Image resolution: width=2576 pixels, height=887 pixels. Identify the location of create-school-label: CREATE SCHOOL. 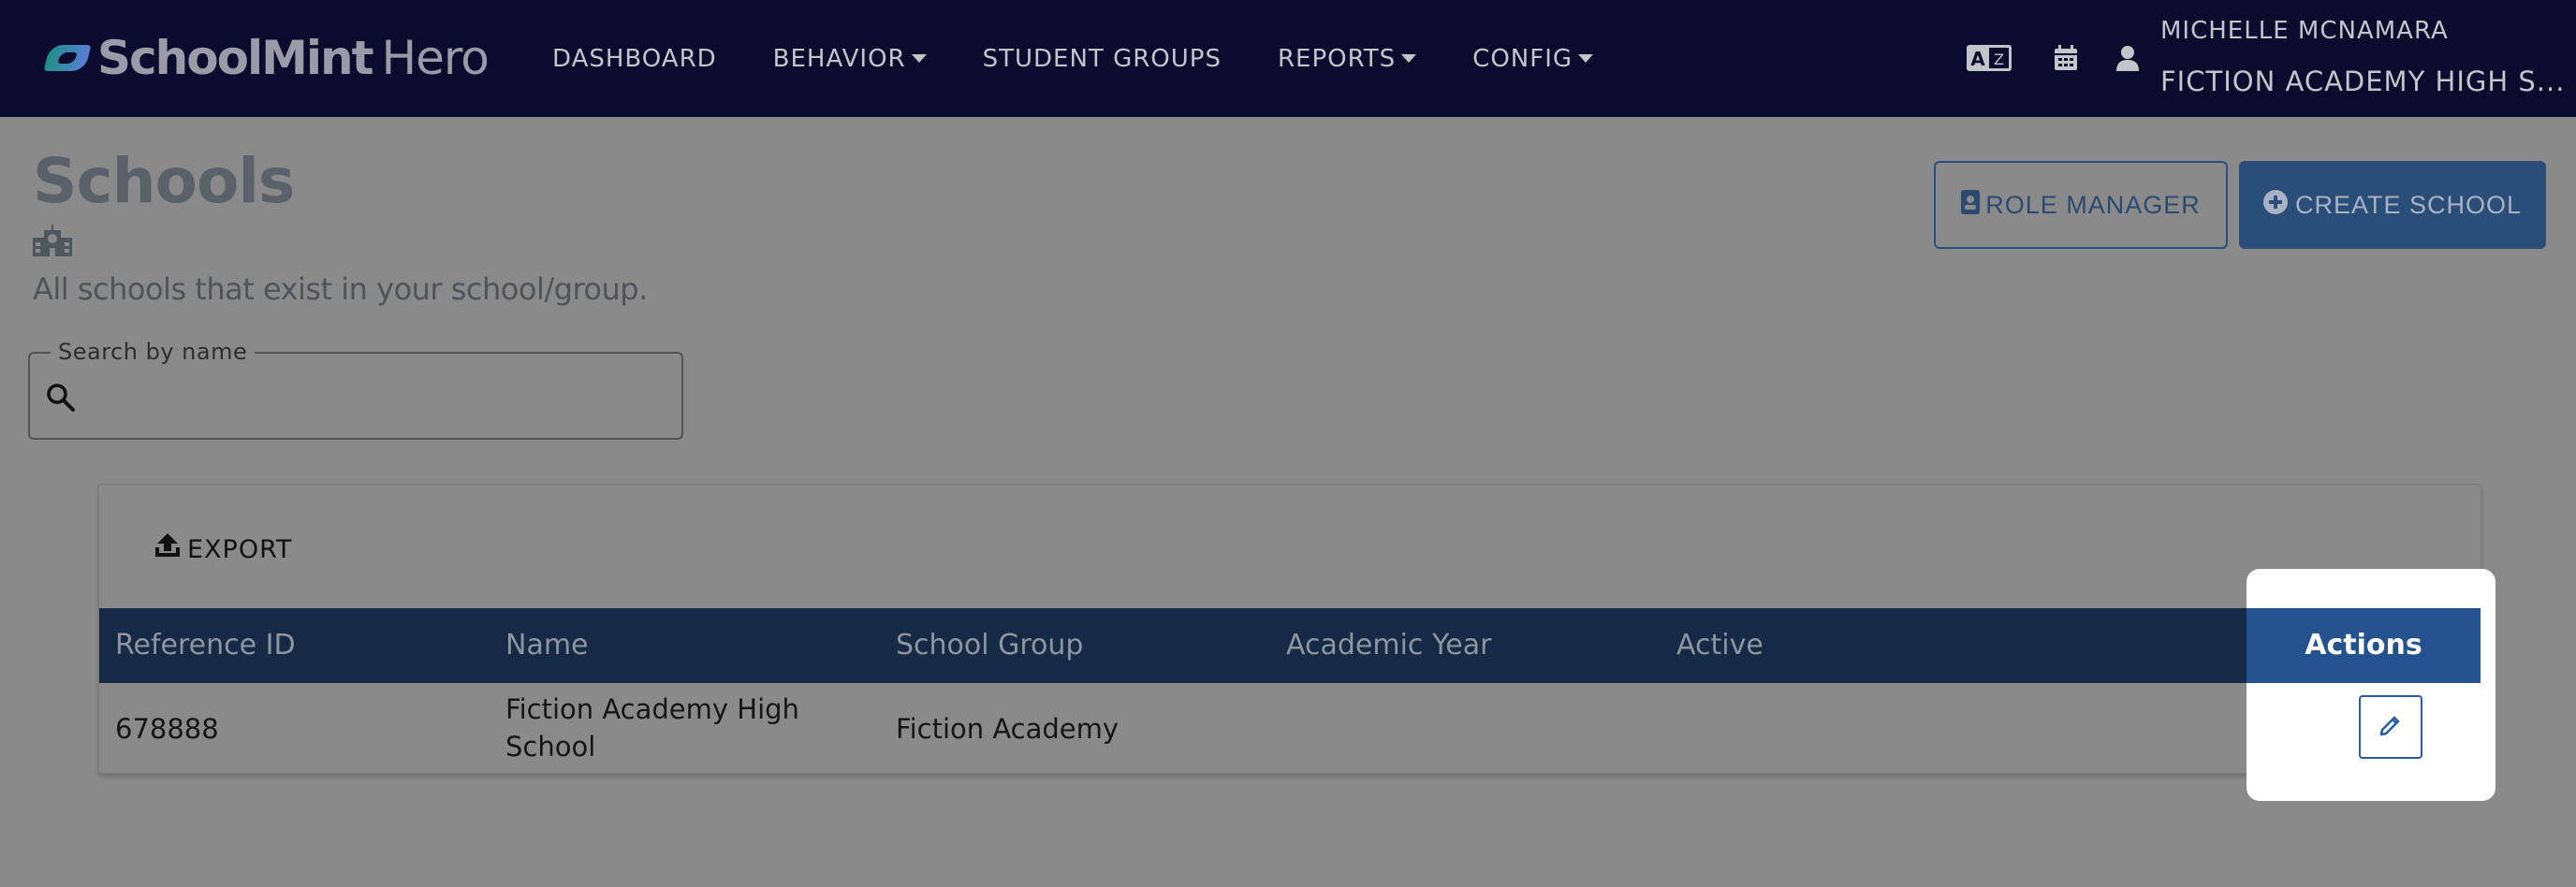
(2408, 204).